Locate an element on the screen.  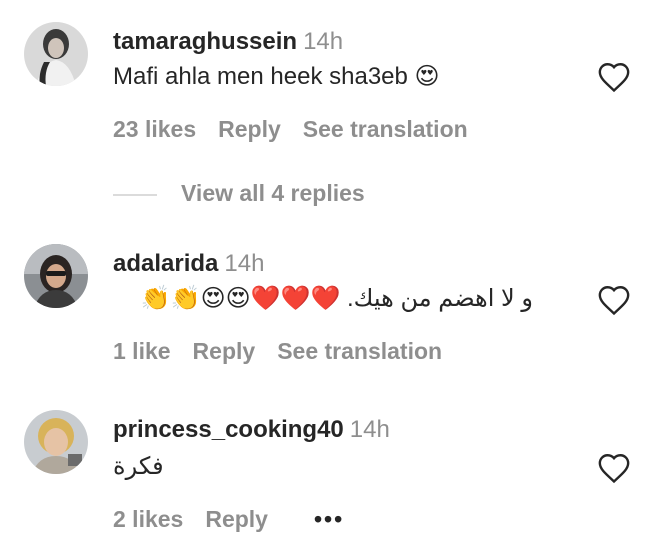
likes-count: 23 likes is located at coordinates (154, 129).